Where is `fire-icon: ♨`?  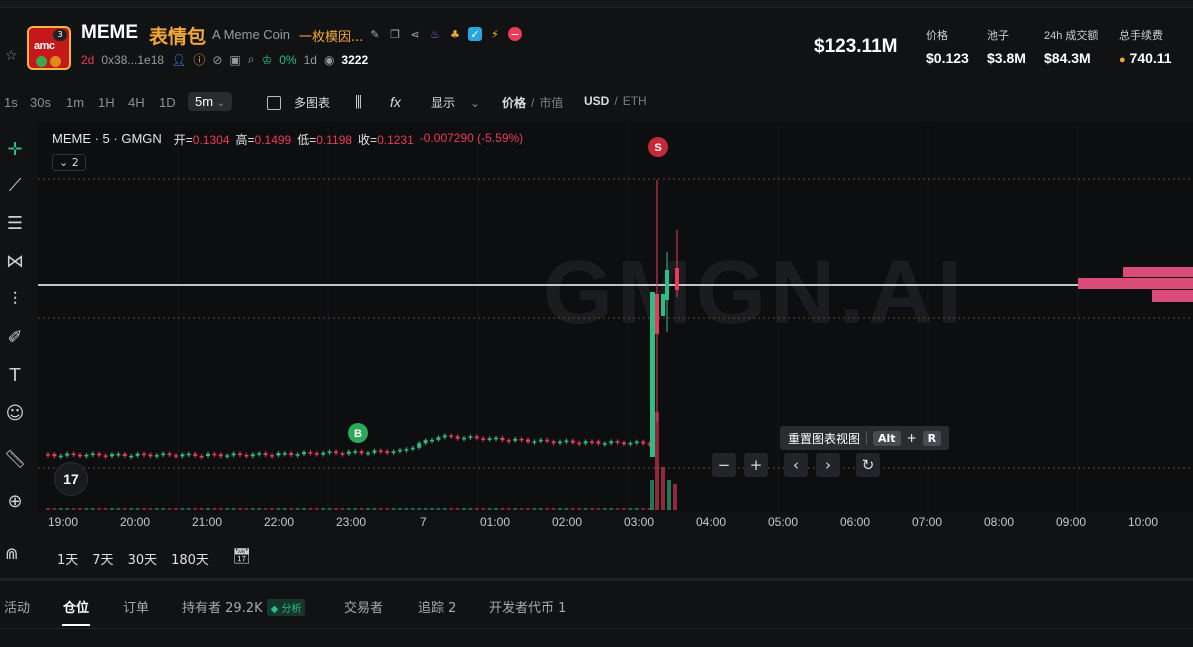
fire-icon: ♨ is located at coordinates (435, 34).